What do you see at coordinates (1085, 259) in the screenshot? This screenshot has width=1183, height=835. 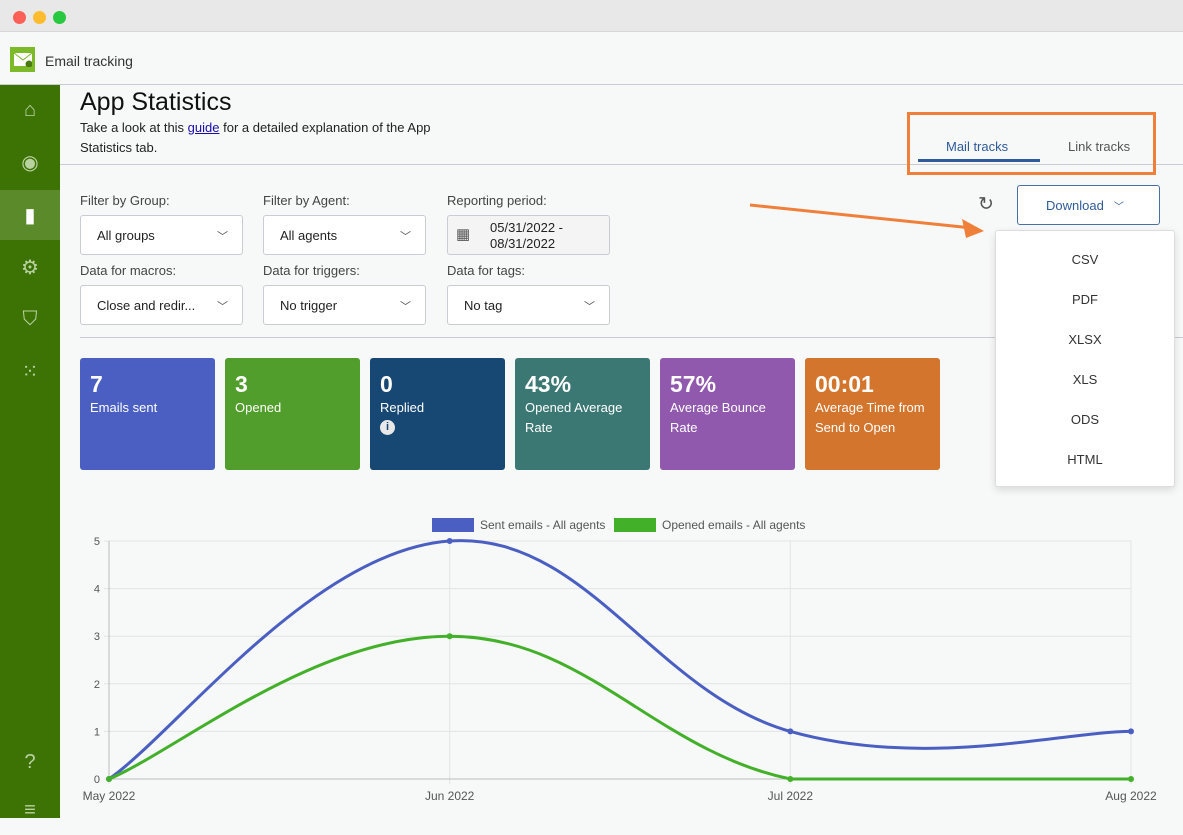 I see `download-option-csv: CSV` at bounding box center [1085, 259].